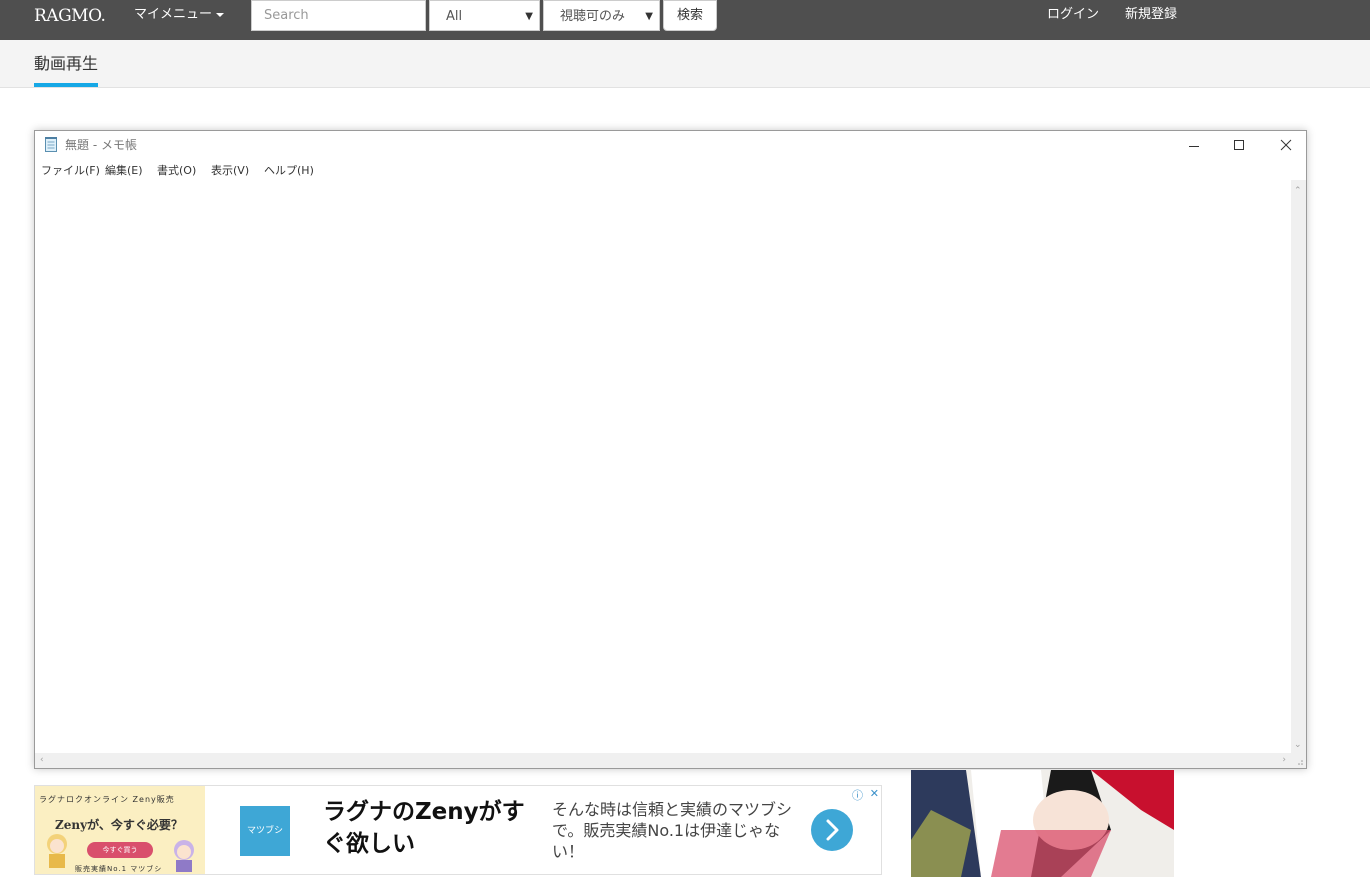  Describe the element at coordinates (685, 64) in the screenshot. I see `sub-navbar: 動画再生` at that location.